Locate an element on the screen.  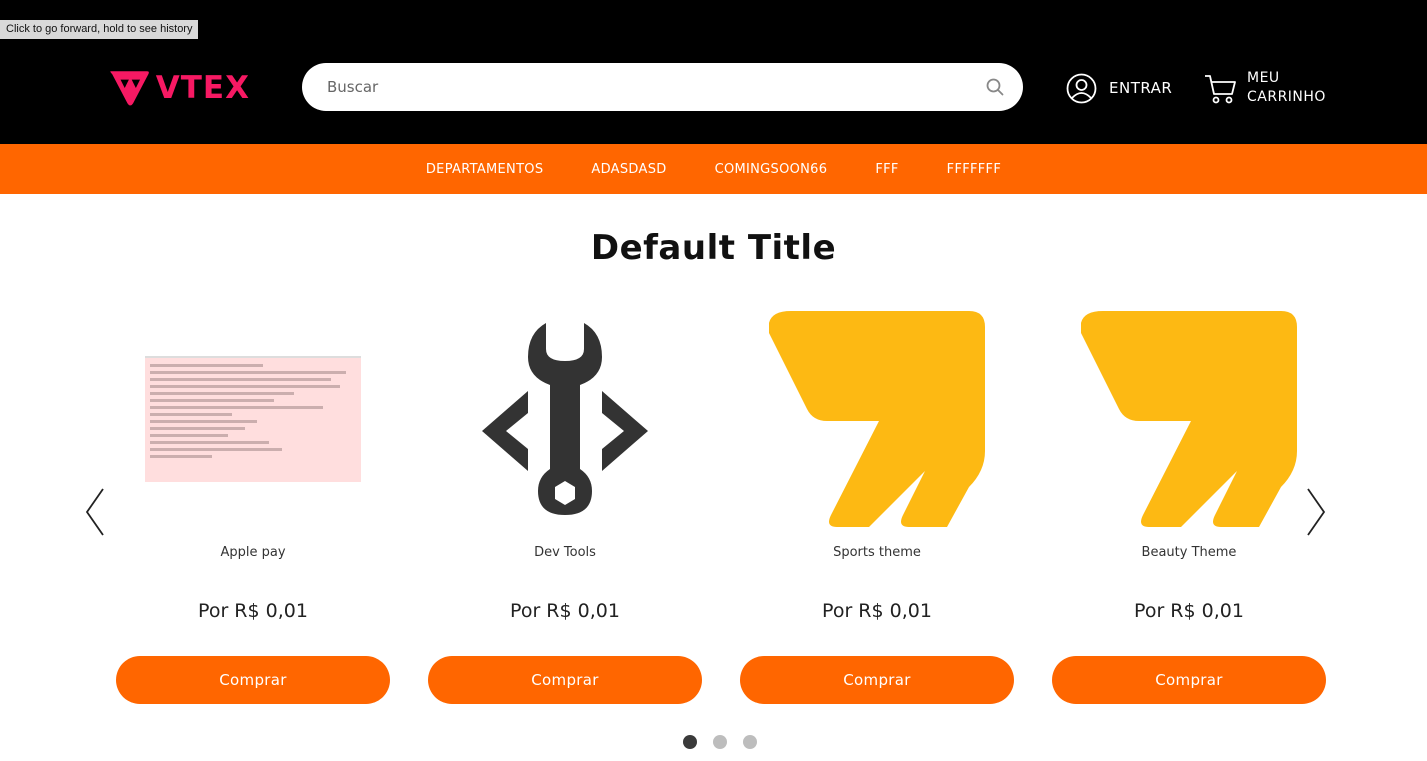
menu-item-fffffff: FFFFFFF is located at coordinates (974, 169).